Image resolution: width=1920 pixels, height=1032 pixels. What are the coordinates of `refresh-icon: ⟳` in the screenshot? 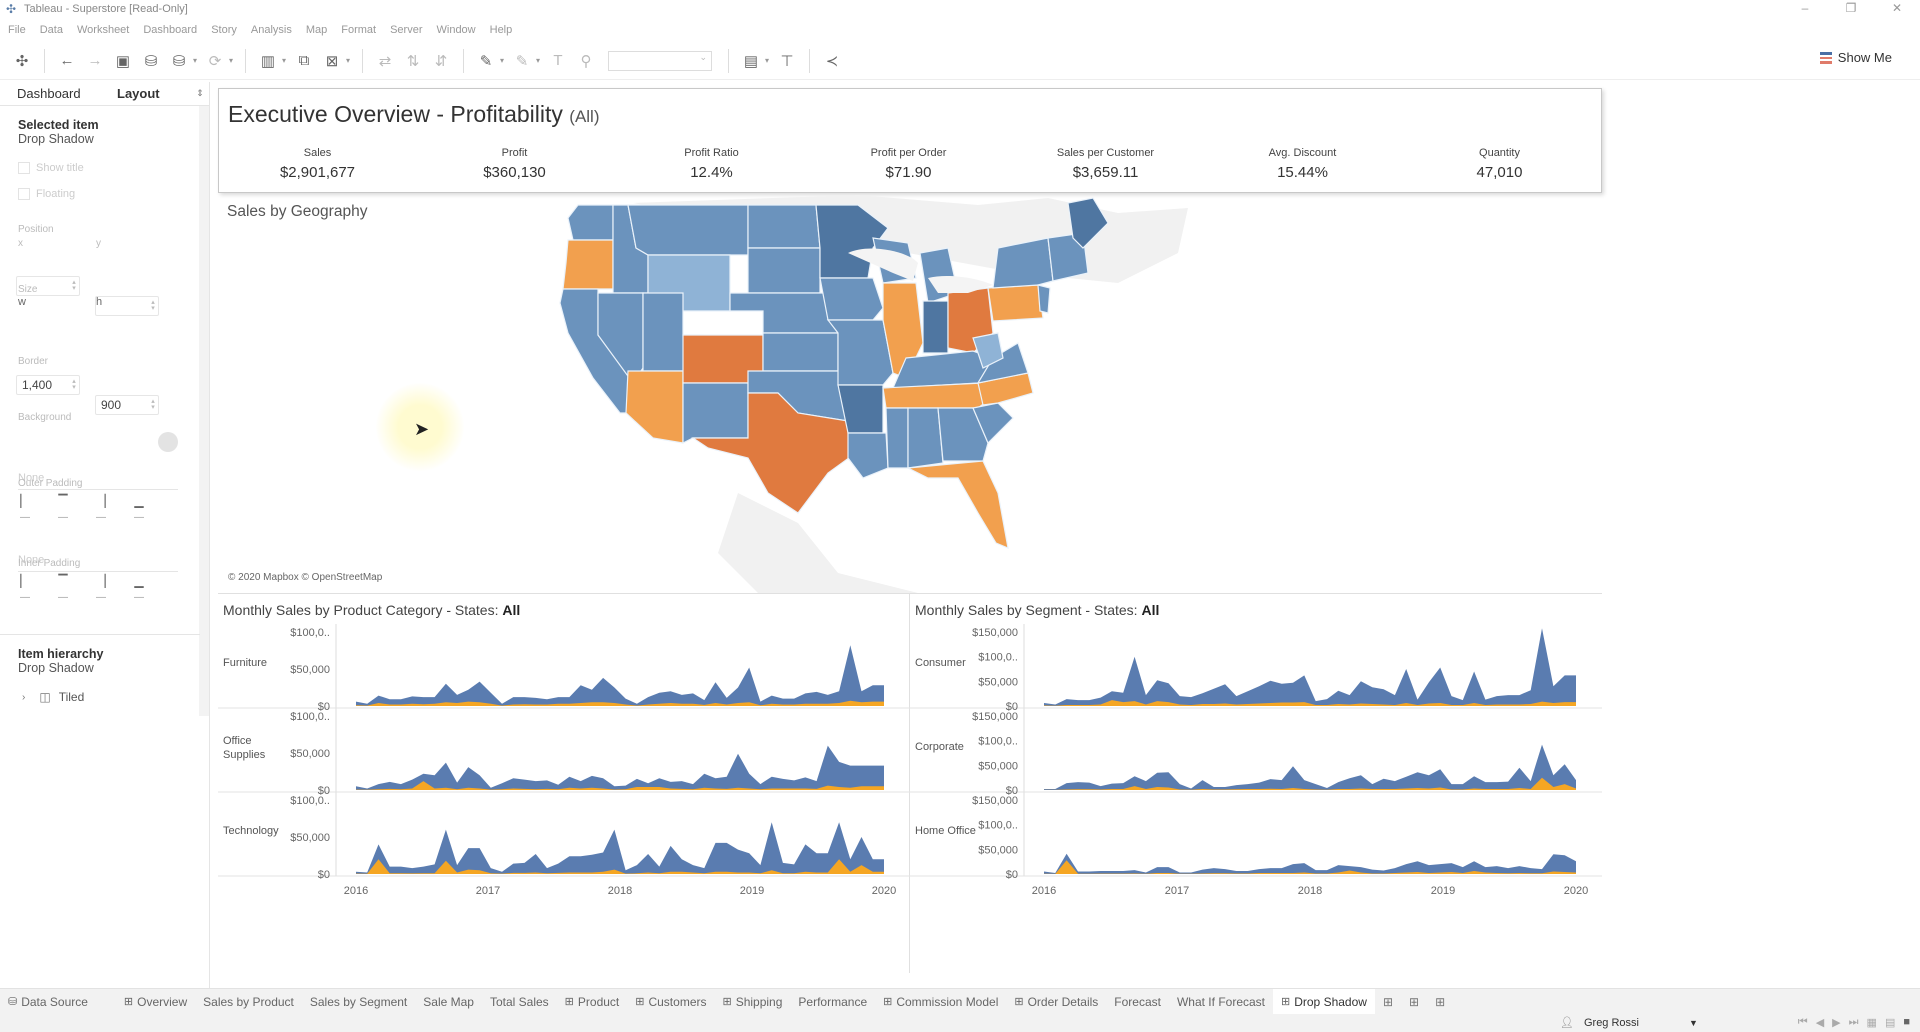 It's located at (215, 61).